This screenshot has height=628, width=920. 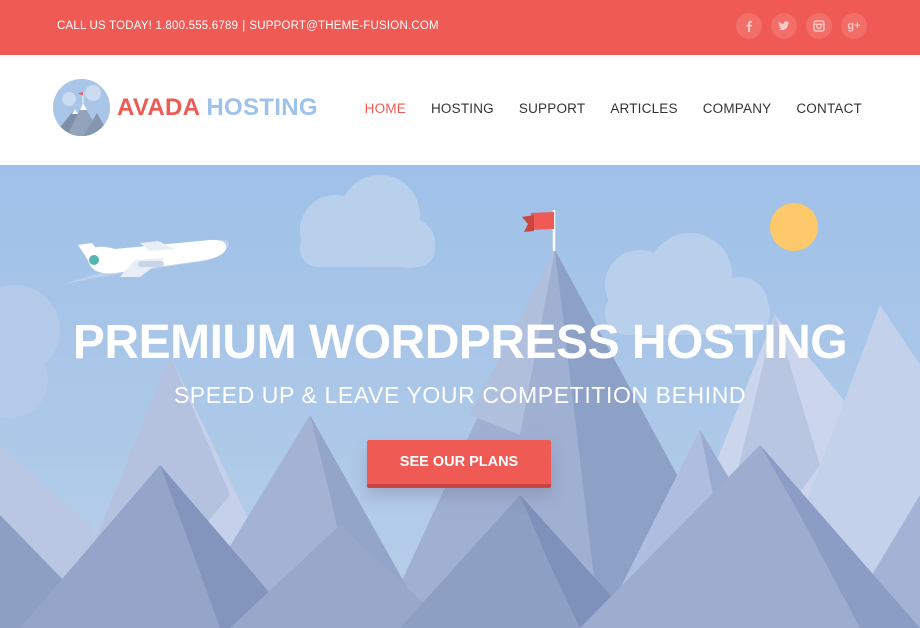 What do you see at coordinates (148, 26) in the screenshot?
I see `phone-text: CALL US TODAY! 1.800.555.6789` at bounding box center [148, 26].